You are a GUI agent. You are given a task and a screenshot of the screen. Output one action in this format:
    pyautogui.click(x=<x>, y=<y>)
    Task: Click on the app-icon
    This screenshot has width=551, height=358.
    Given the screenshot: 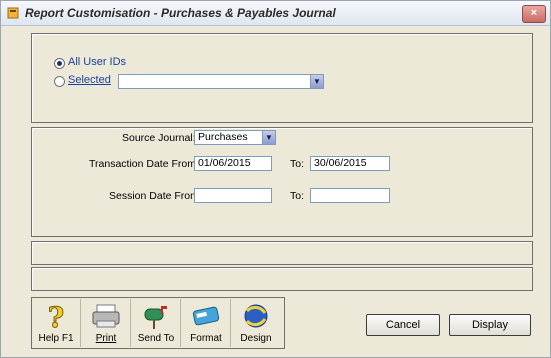 What is the action you would take?
    pyautogui.click(x=13, y=13)
    